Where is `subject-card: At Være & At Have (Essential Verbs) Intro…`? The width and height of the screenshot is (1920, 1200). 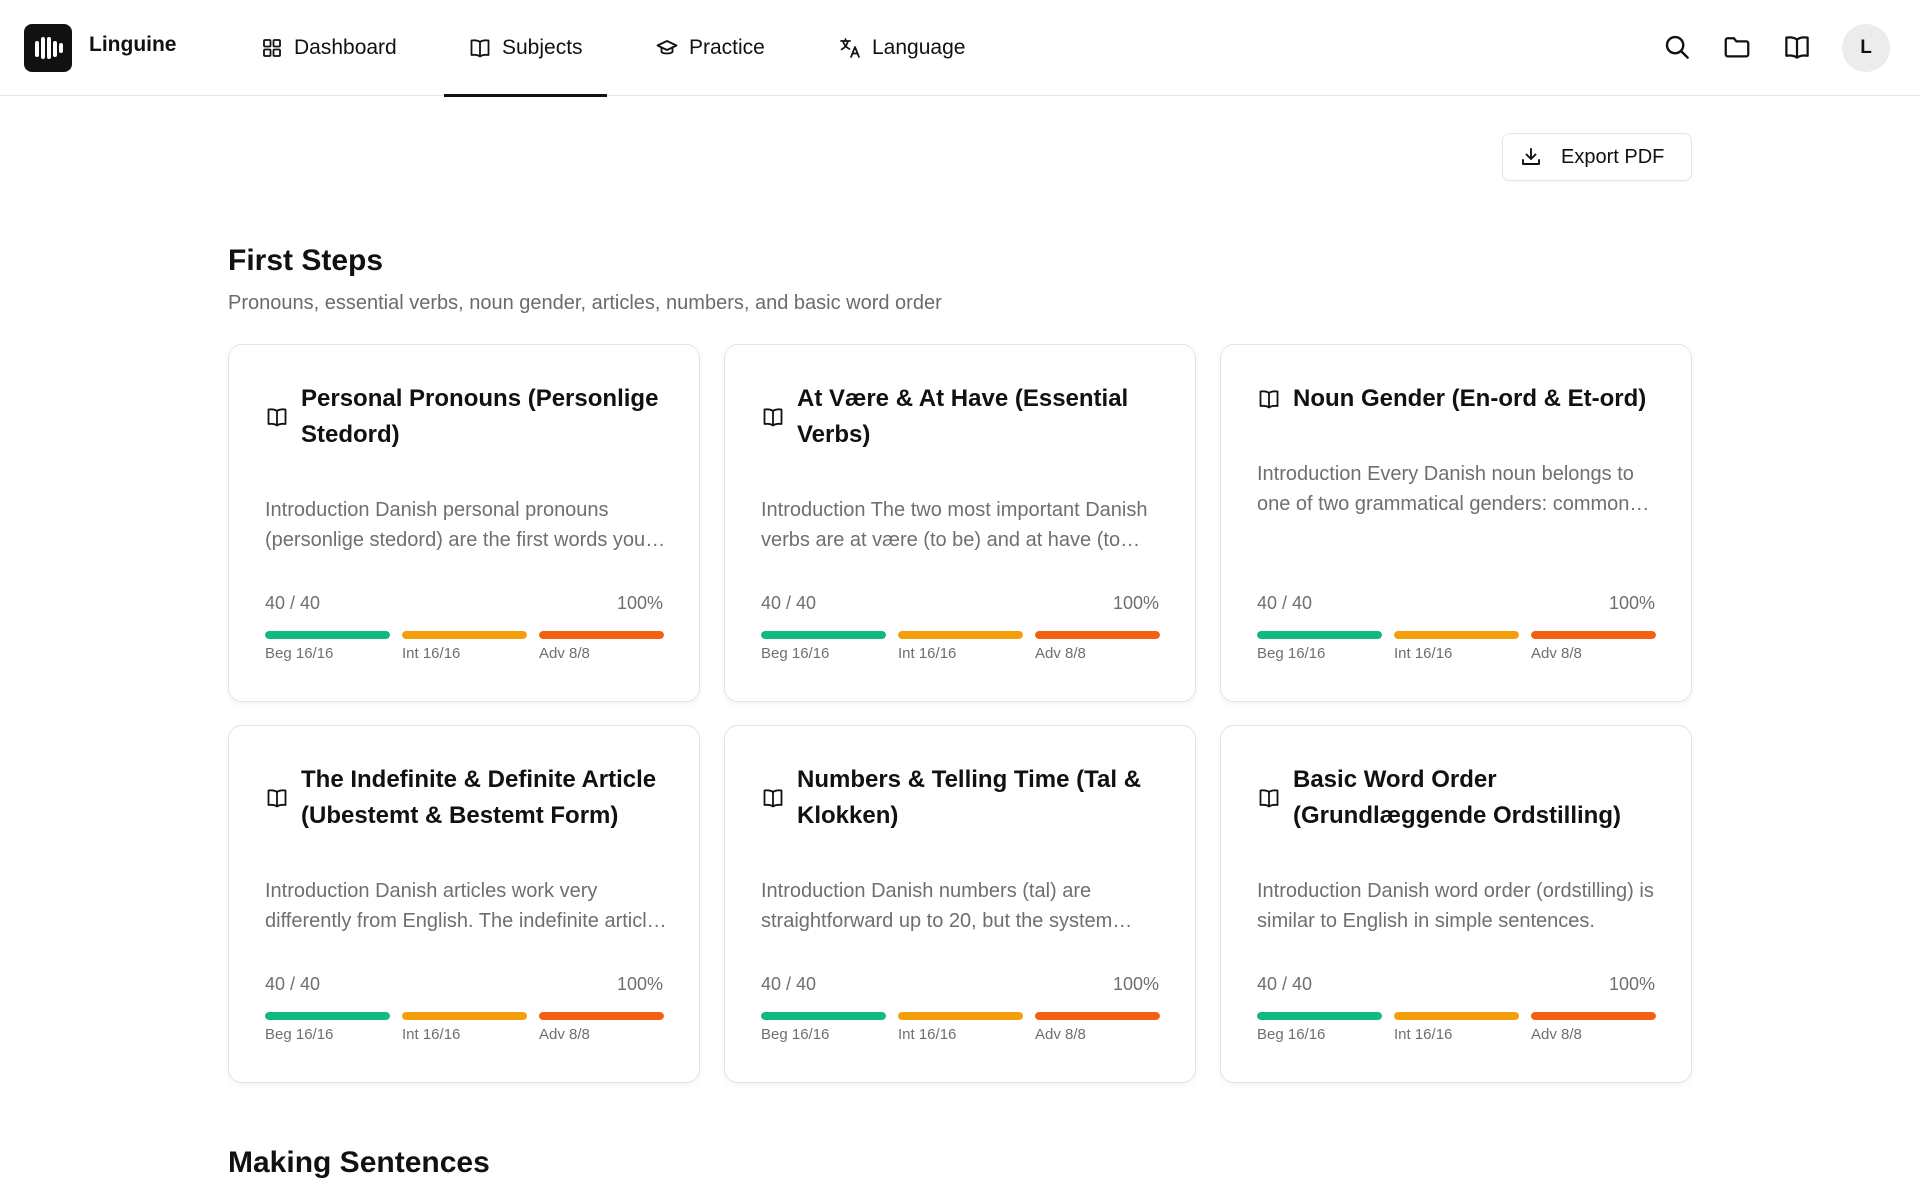 subject-card: At Være & At Have (Essential Verbs) Intro… is located at coordinates (960, 523).